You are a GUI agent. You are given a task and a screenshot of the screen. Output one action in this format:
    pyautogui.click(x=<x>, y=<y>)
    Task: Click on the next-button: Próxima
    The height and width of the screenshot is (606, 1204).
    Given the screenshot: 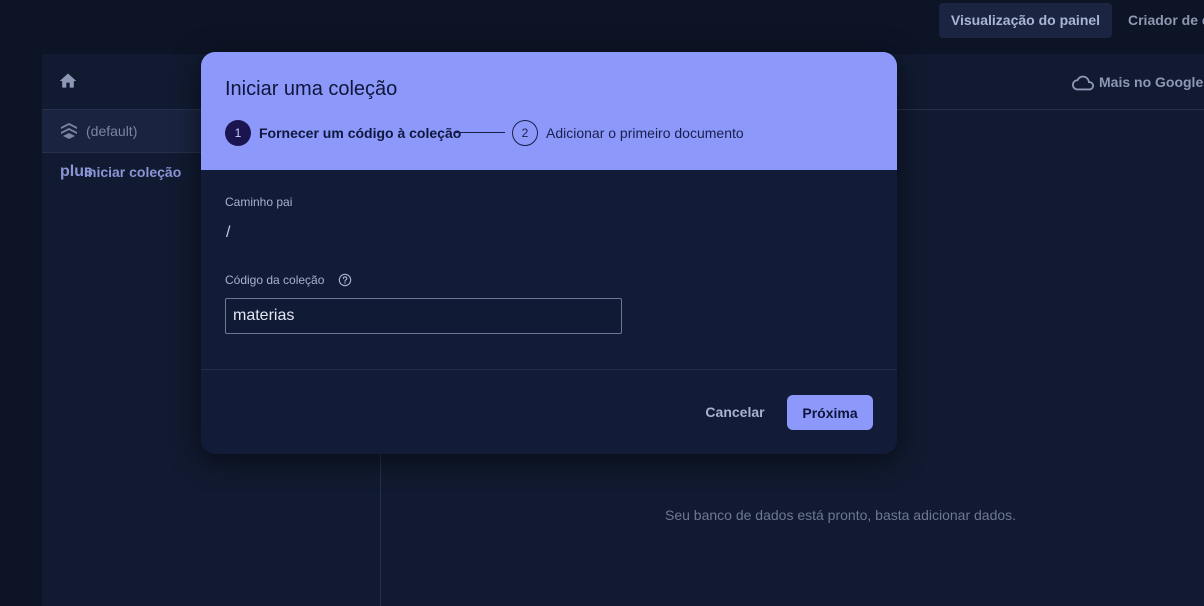 What is the action you would take?
    pyautogui.click(x=830, y=412)
    